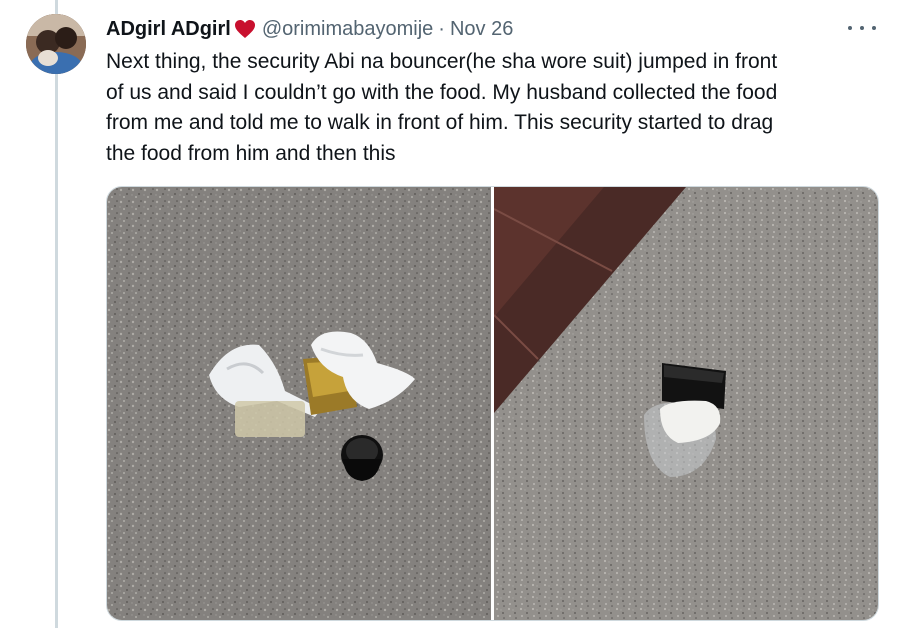 The image size is (900, 628). Describe the element at coordinates (251, 153) in the screenshot. I see `tweet-text-line: the food from him and then this` at that location.